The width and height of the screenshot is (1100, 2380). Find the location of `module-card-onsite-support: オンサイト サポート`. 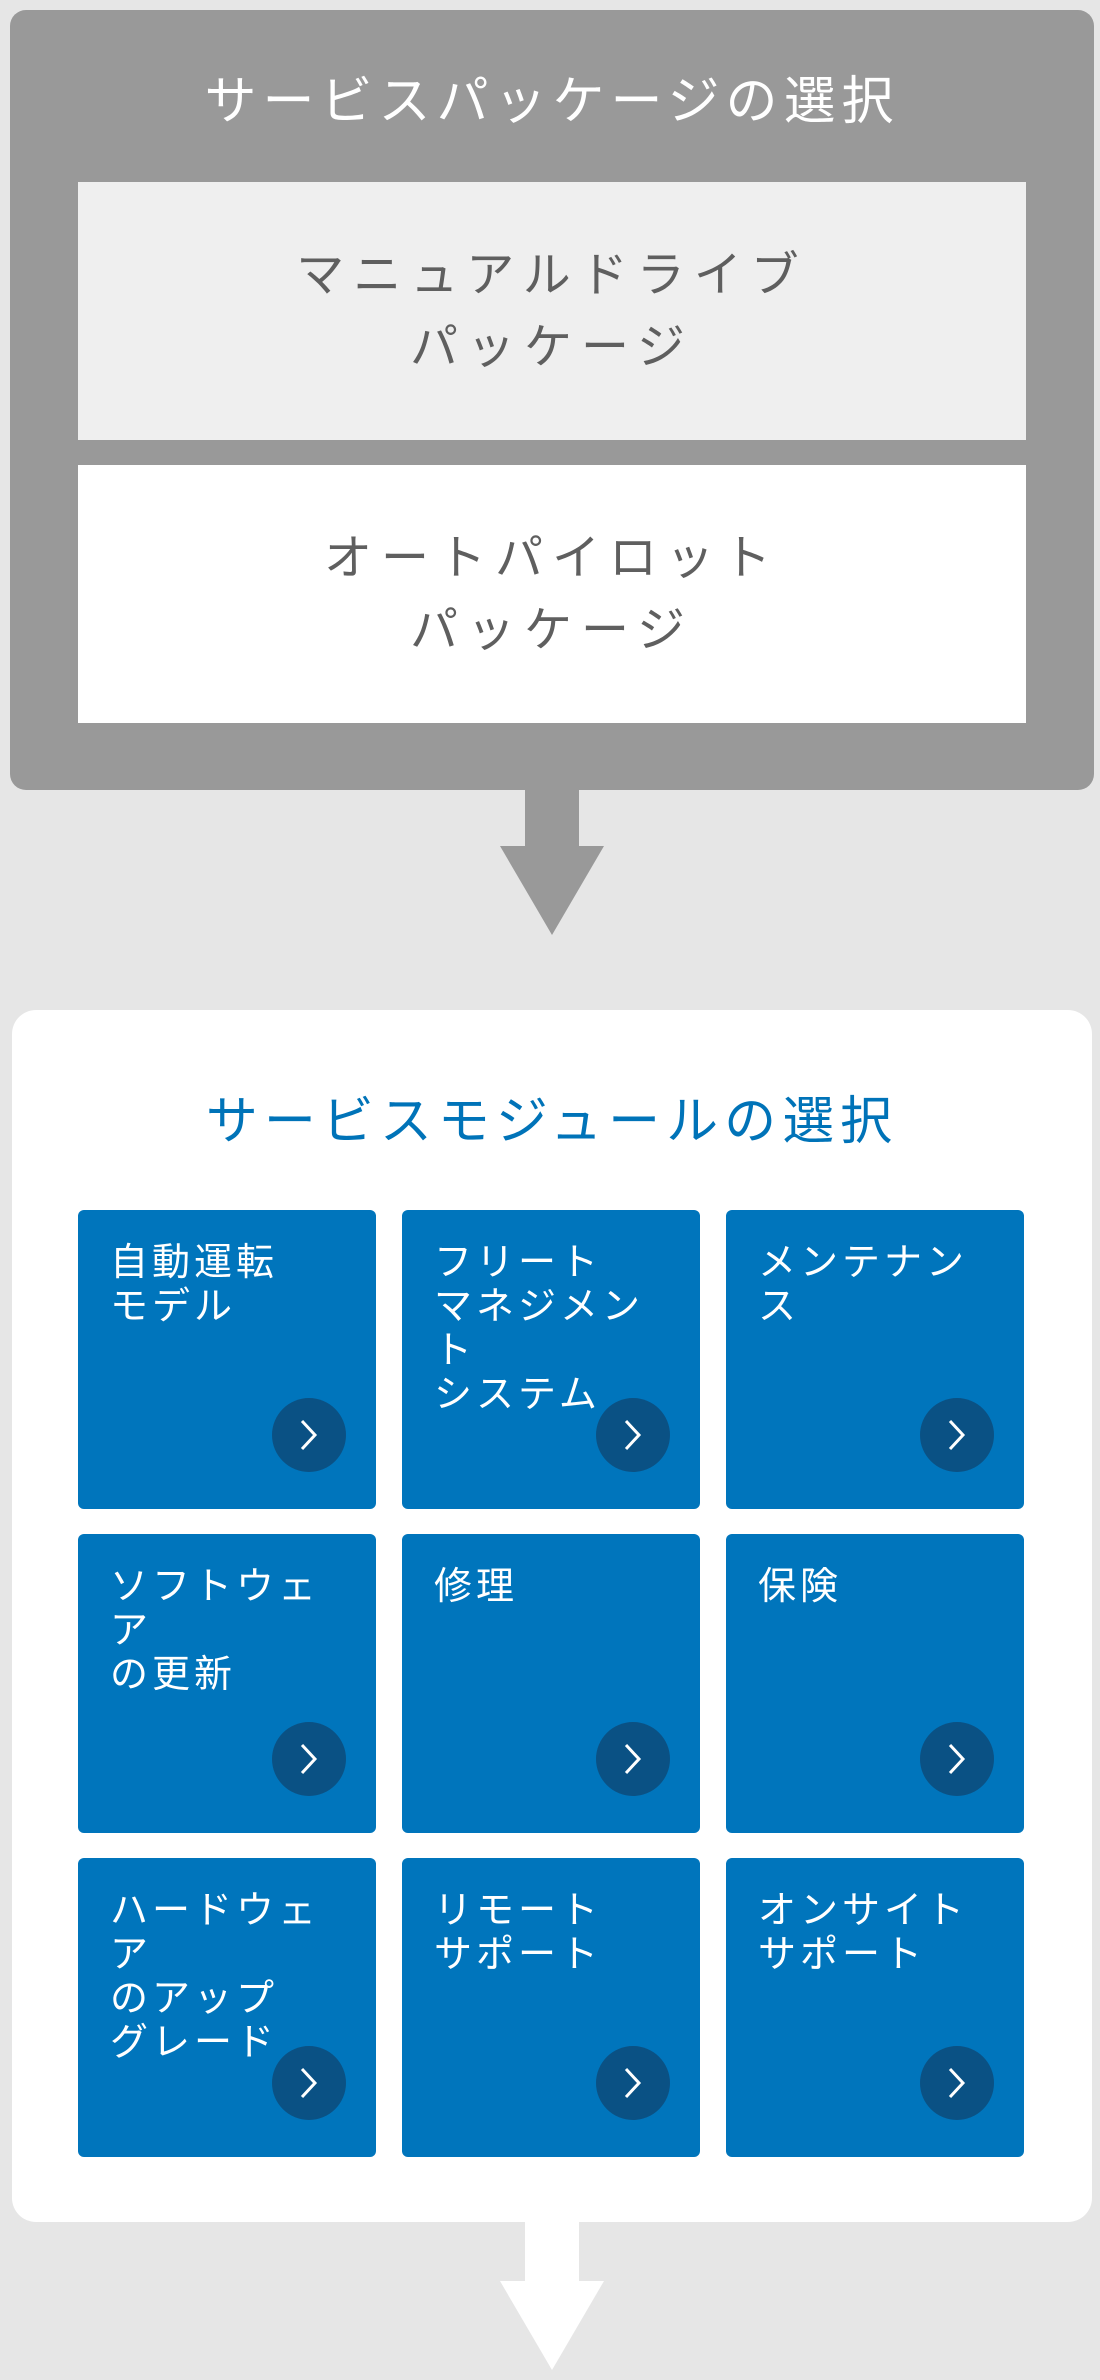

module-card-onsite-support: オンサイト サポート is located at coordinates (875, 2007).